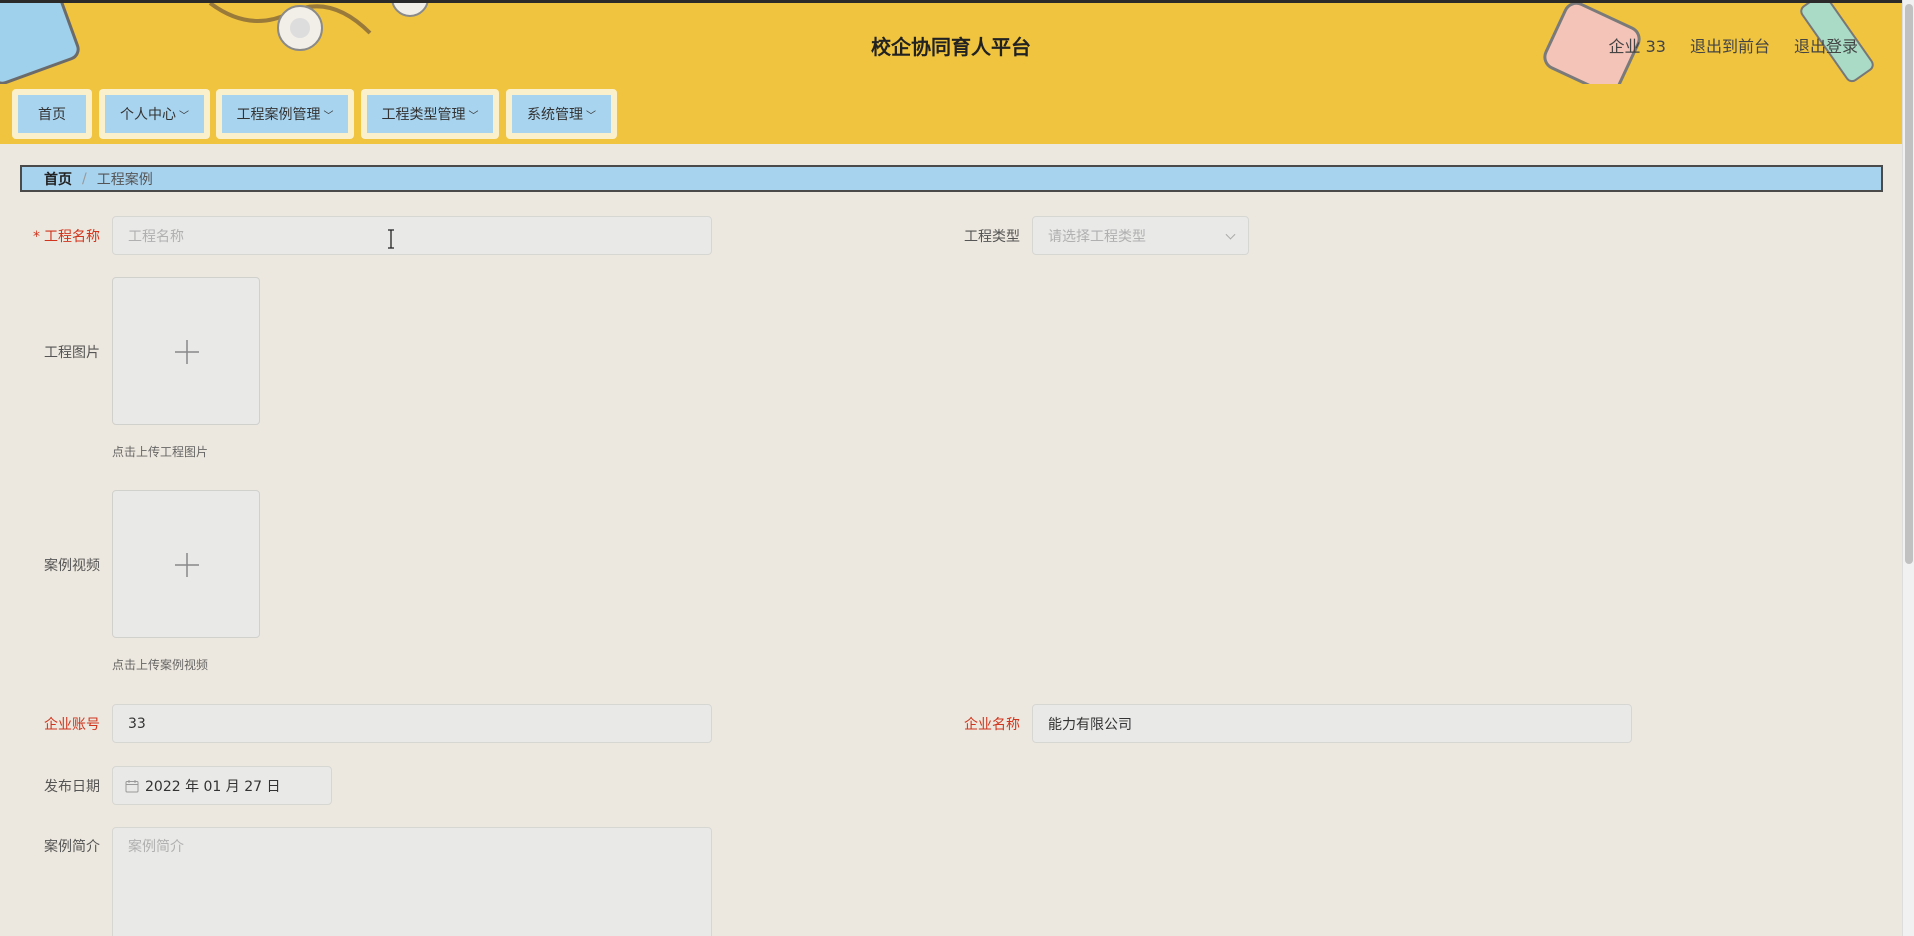  Describe the element at coordinates (992, 237) in the screenshot. I see `project-type-label: 工程类型` at that location.